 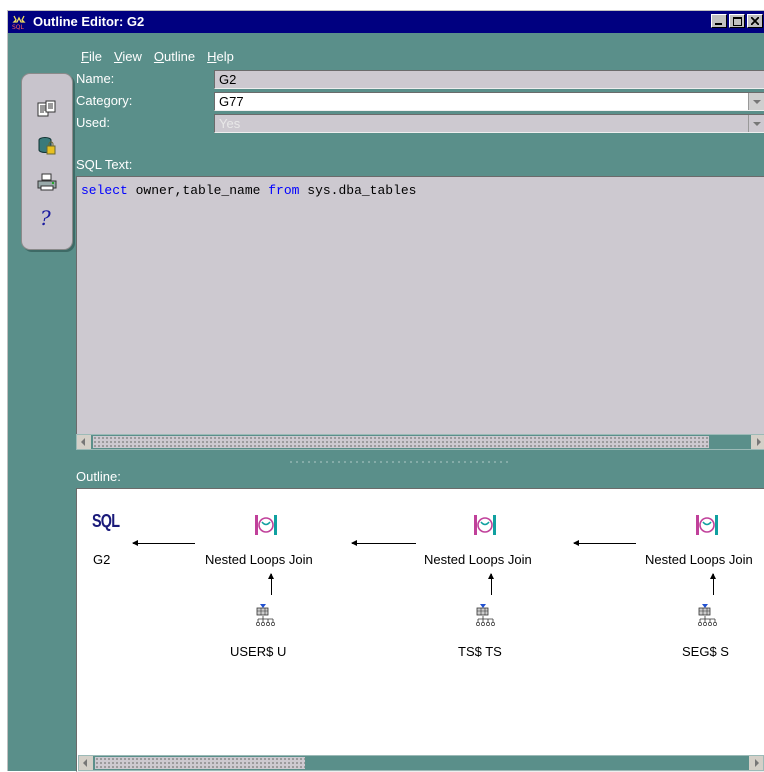 I want to click on sql-scroll-thumb, so click(x=401, y=442).